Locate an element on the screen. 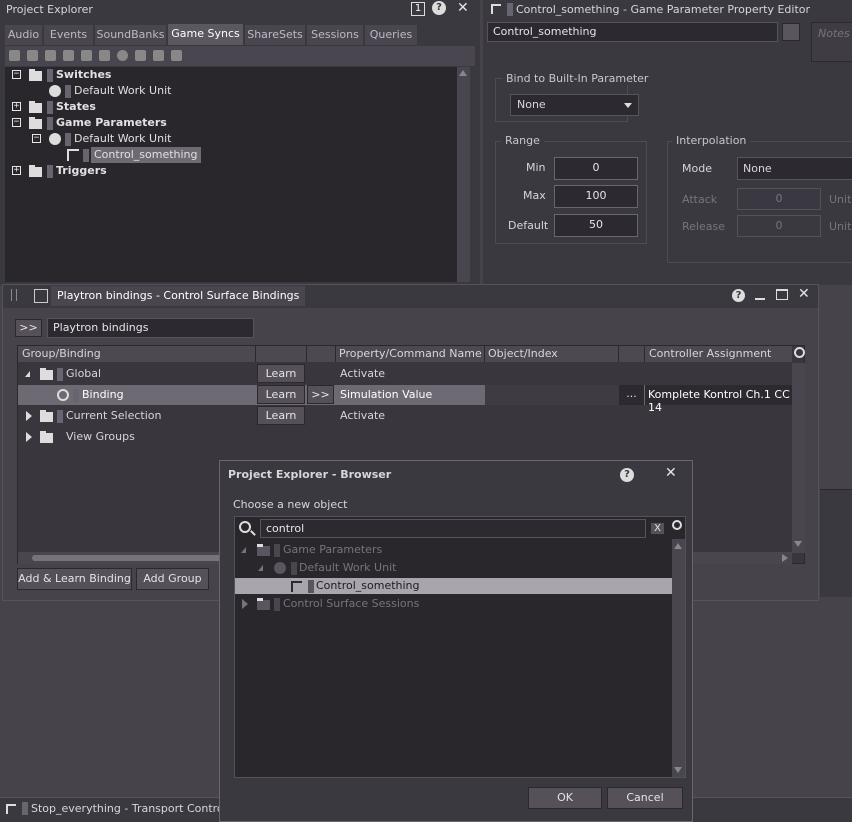 The image size is (852, 822). object-index-cell is located at coordinates (552, 395).